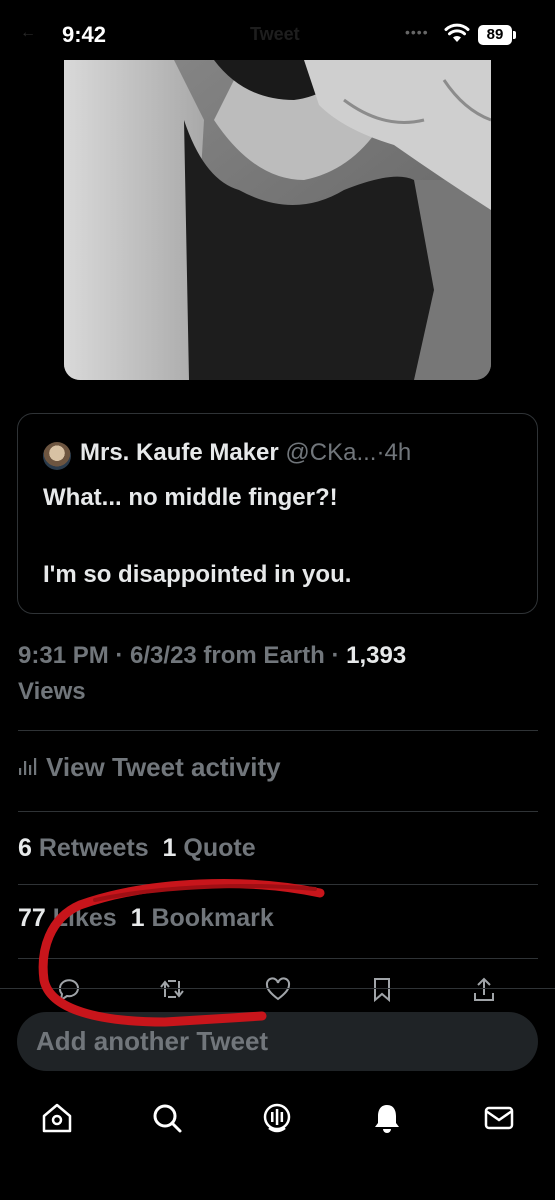 The image size is (555, 1200). I want to click on bottom-nav, so click(277, 1120).